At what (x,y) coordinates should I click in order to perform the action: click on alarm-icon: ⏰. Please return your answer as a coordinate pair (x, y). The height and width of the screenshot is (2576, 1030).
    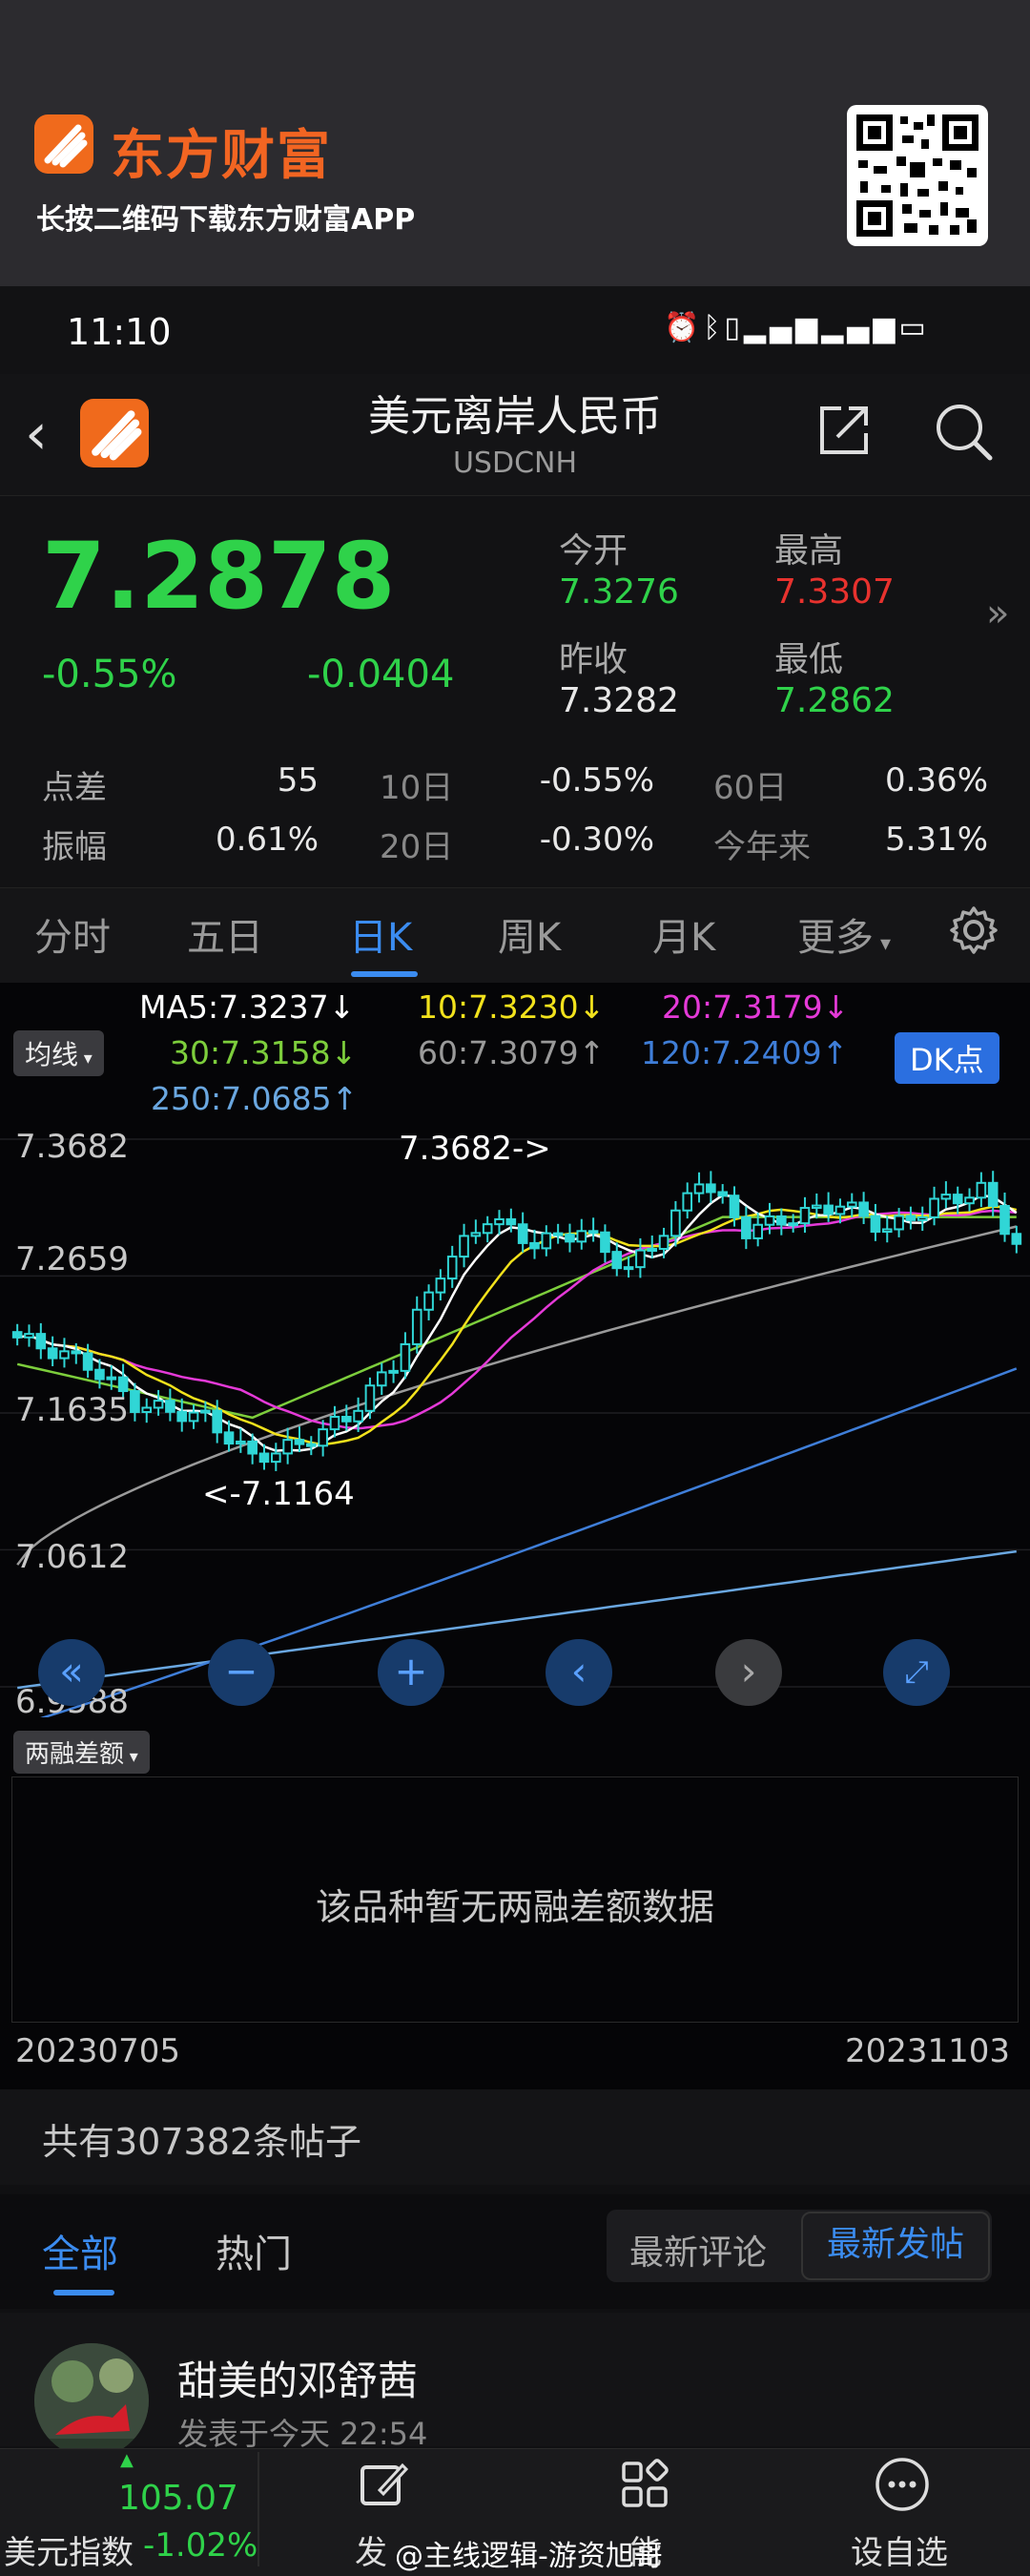
    Looking at the image, I should click on (684, 327).